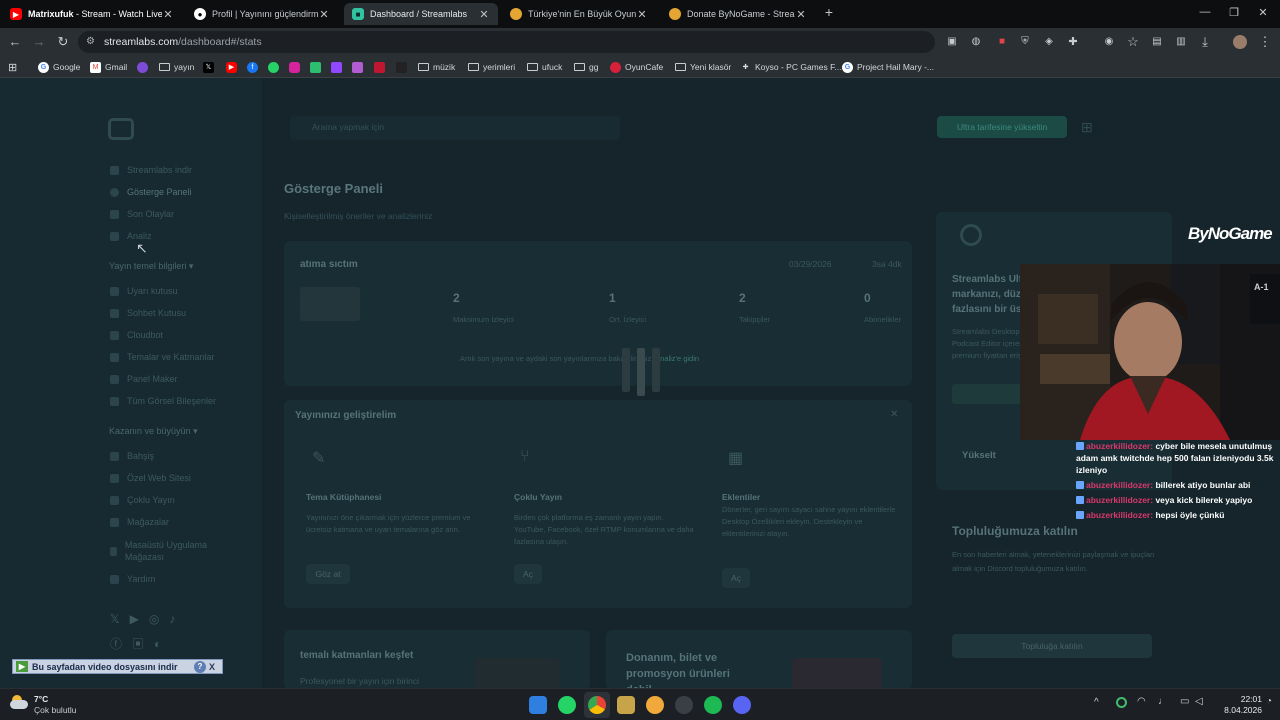 The width and height of the screenshot is (1280, 720). I want to click on league-icon, so click(626, 705).